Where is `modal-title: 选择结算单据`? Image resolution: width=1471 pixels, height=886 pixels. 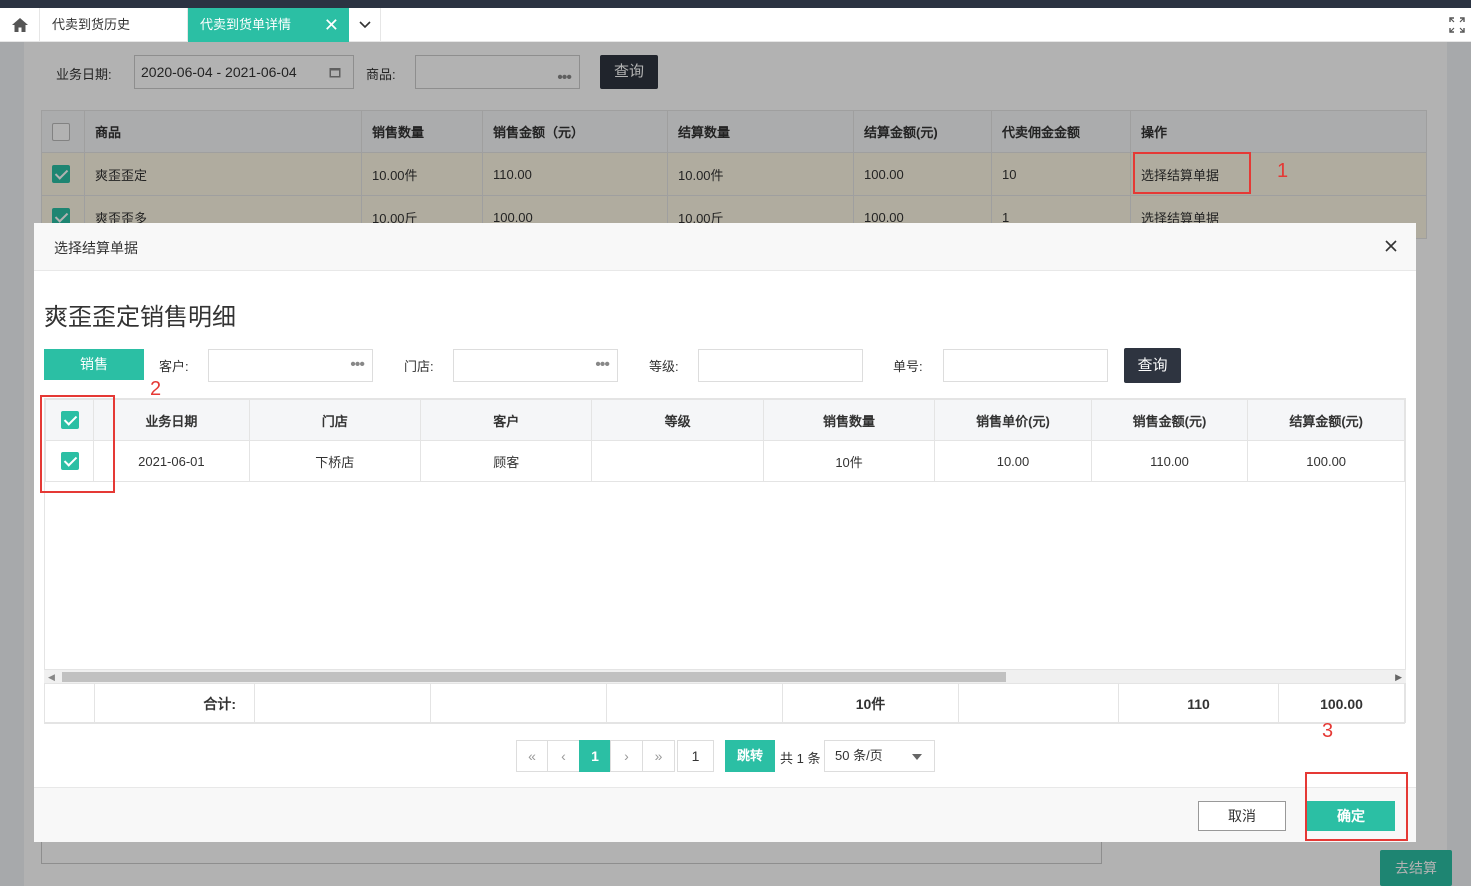
modal-title: 选择结算单据 is located at coordinates (96, 248).